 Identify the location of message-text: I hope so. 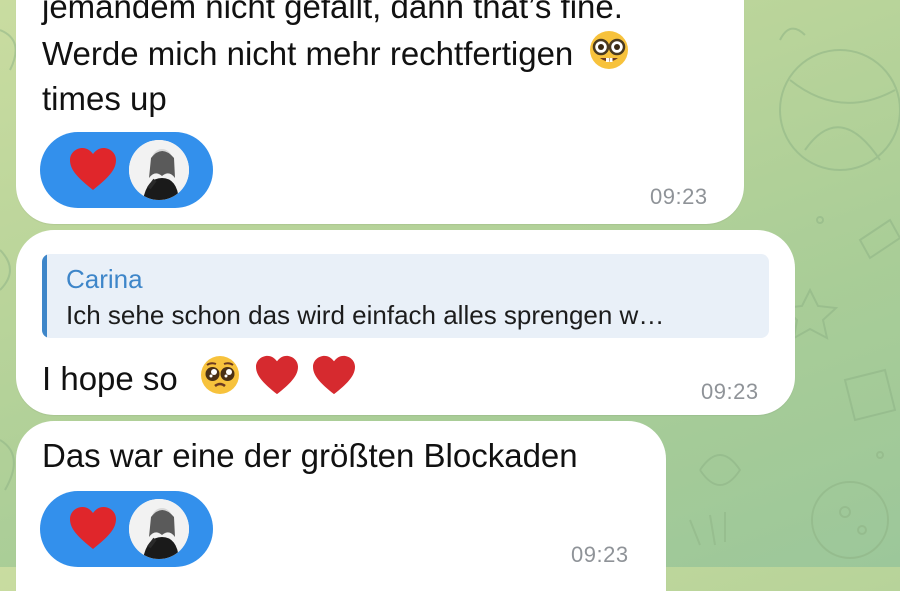
(110, 378).